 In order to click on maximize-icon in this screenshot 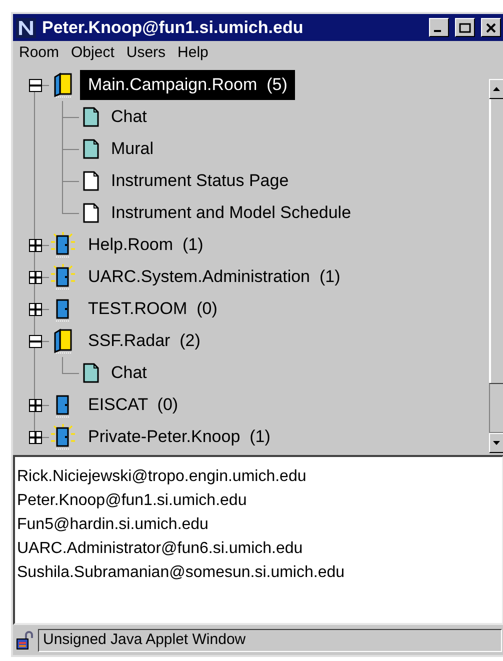, I will do `click(465, 27)`.